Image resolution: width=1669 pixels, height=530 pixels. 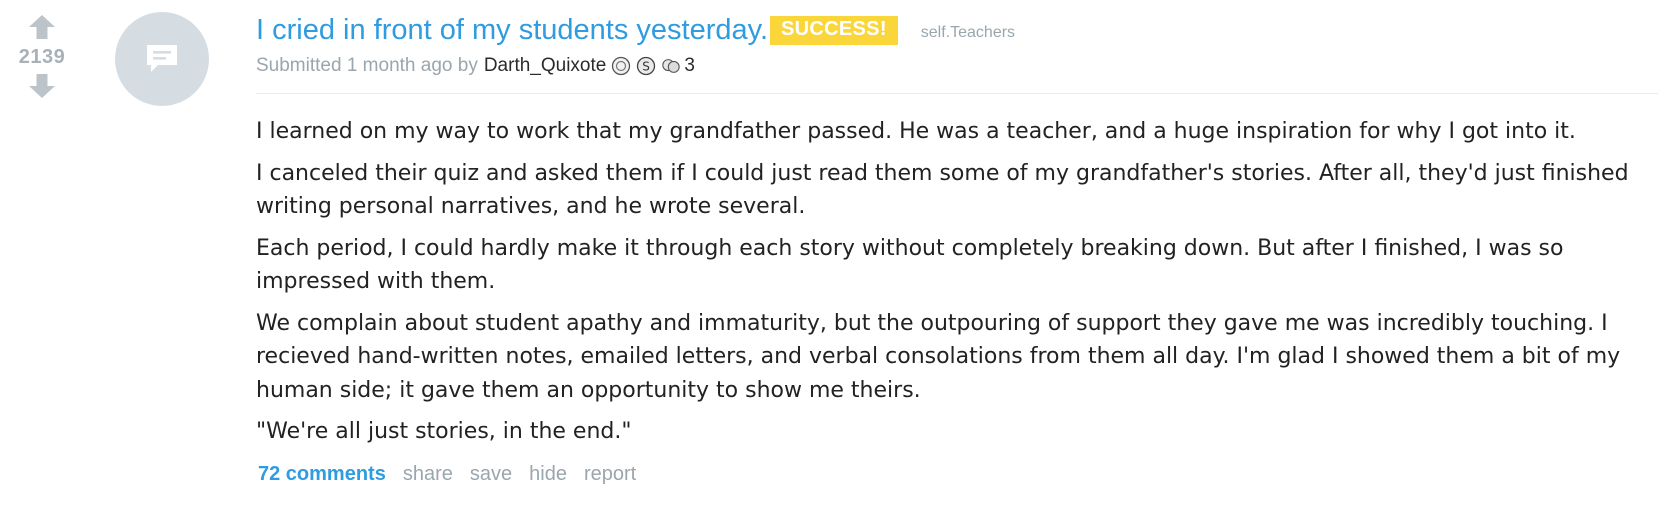 I want to click on gold-award-icon: S, so click(x=646, y=66).